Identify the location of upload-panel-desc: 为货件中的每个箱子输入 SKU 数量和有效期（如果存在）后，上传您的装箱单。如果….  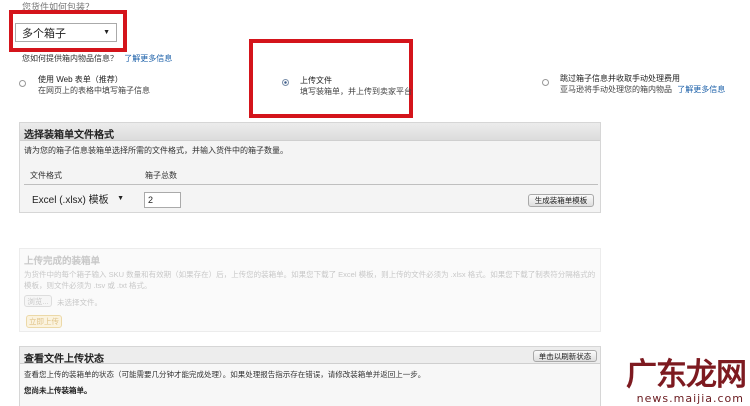
(310, 280).